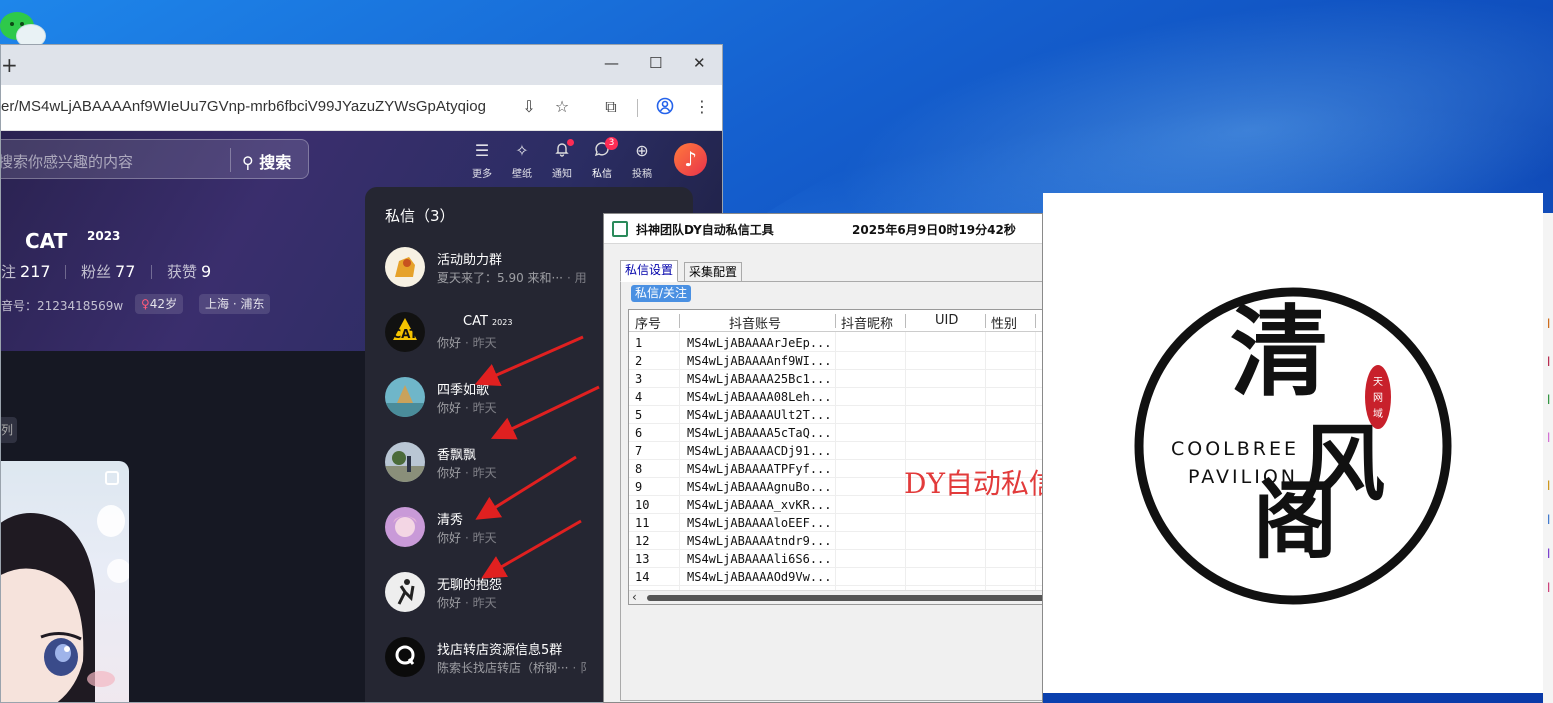 The width and height of the screenshot is (1553, 703). What do you see at coordinates (835, 321) in the screenshot?
I see `table-header: 序号 抖音账号 抖音昵称 UID 性别 1` at bounding box center [835, 321].